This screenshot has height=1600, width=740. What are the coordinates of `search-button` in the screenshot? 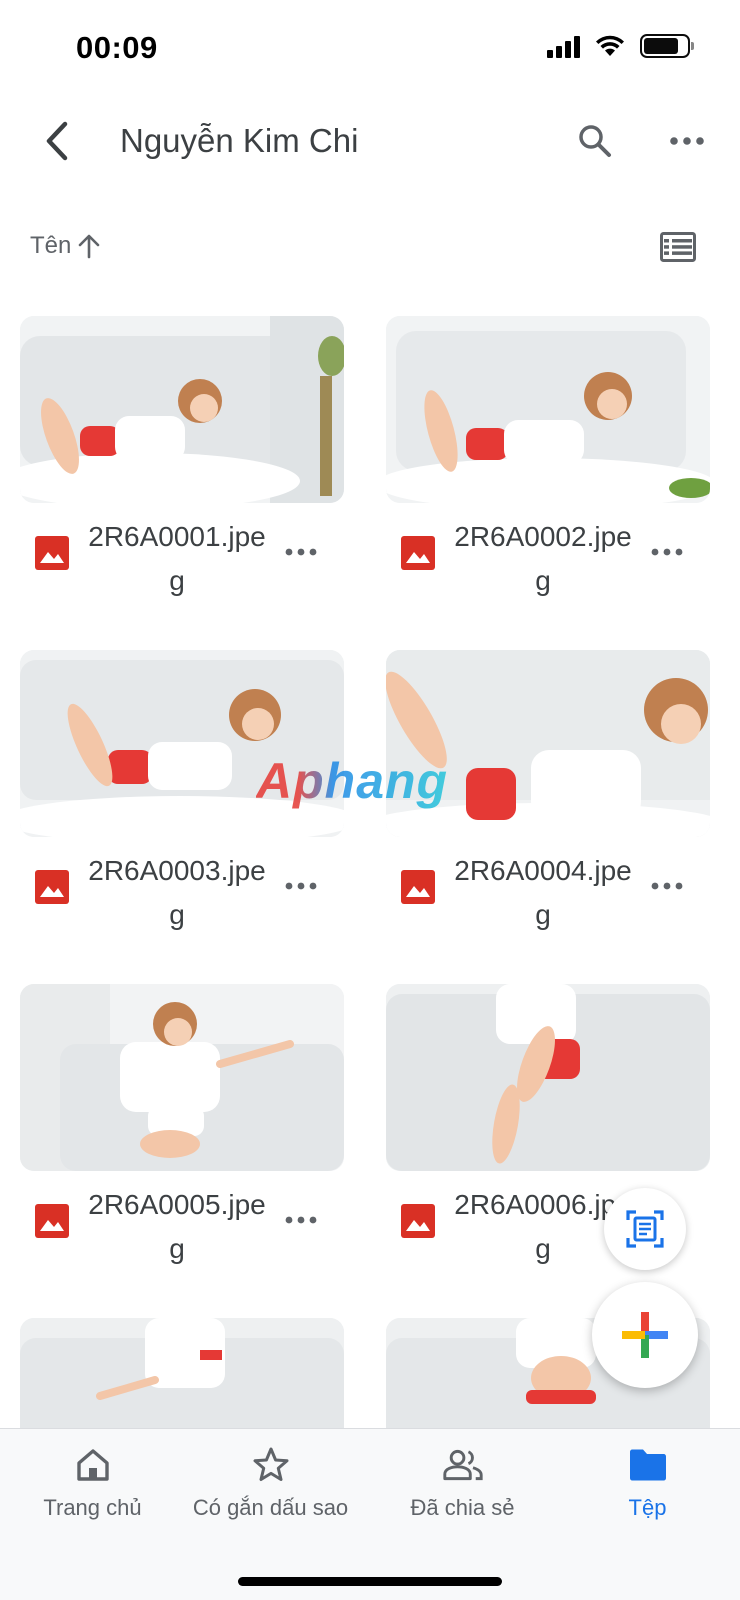 It's located at (595, 141).